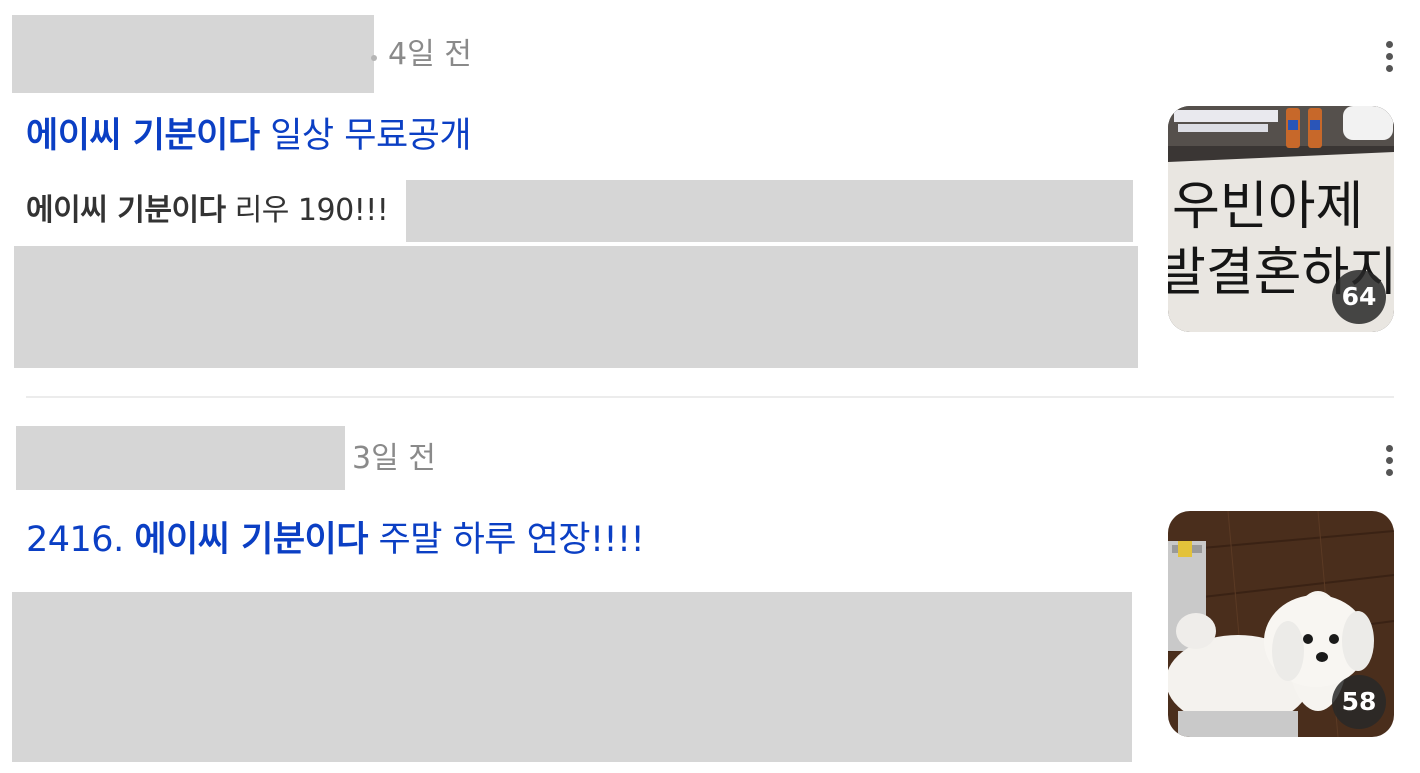  What do you see at coordinates (430, 54) in the screenshot?
I see `post-date: 4일 전` at bounding box center [430, 54].